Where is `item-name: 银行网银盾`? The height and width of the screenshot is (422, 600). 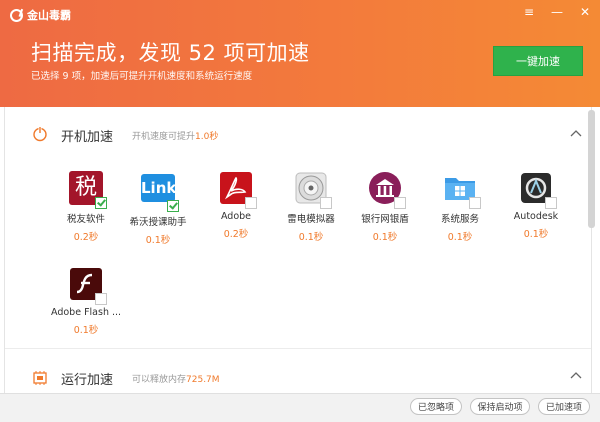 item-name: 银行网银盾 is located at coordinates (385, 219).